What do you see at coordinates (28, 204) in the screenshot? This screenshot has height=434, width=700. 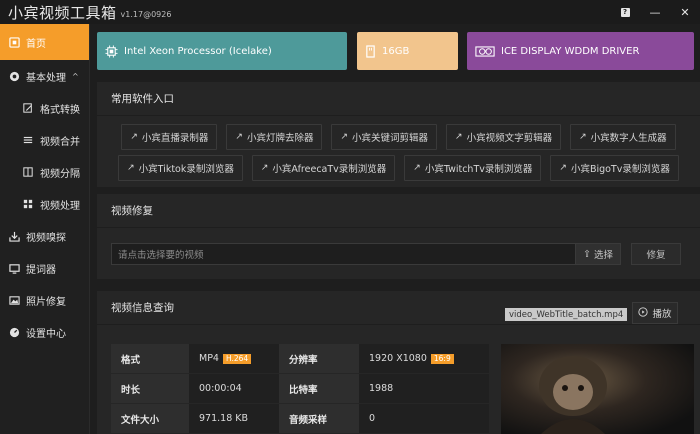 I see `grid-icon` at bounding box center [28, 204].